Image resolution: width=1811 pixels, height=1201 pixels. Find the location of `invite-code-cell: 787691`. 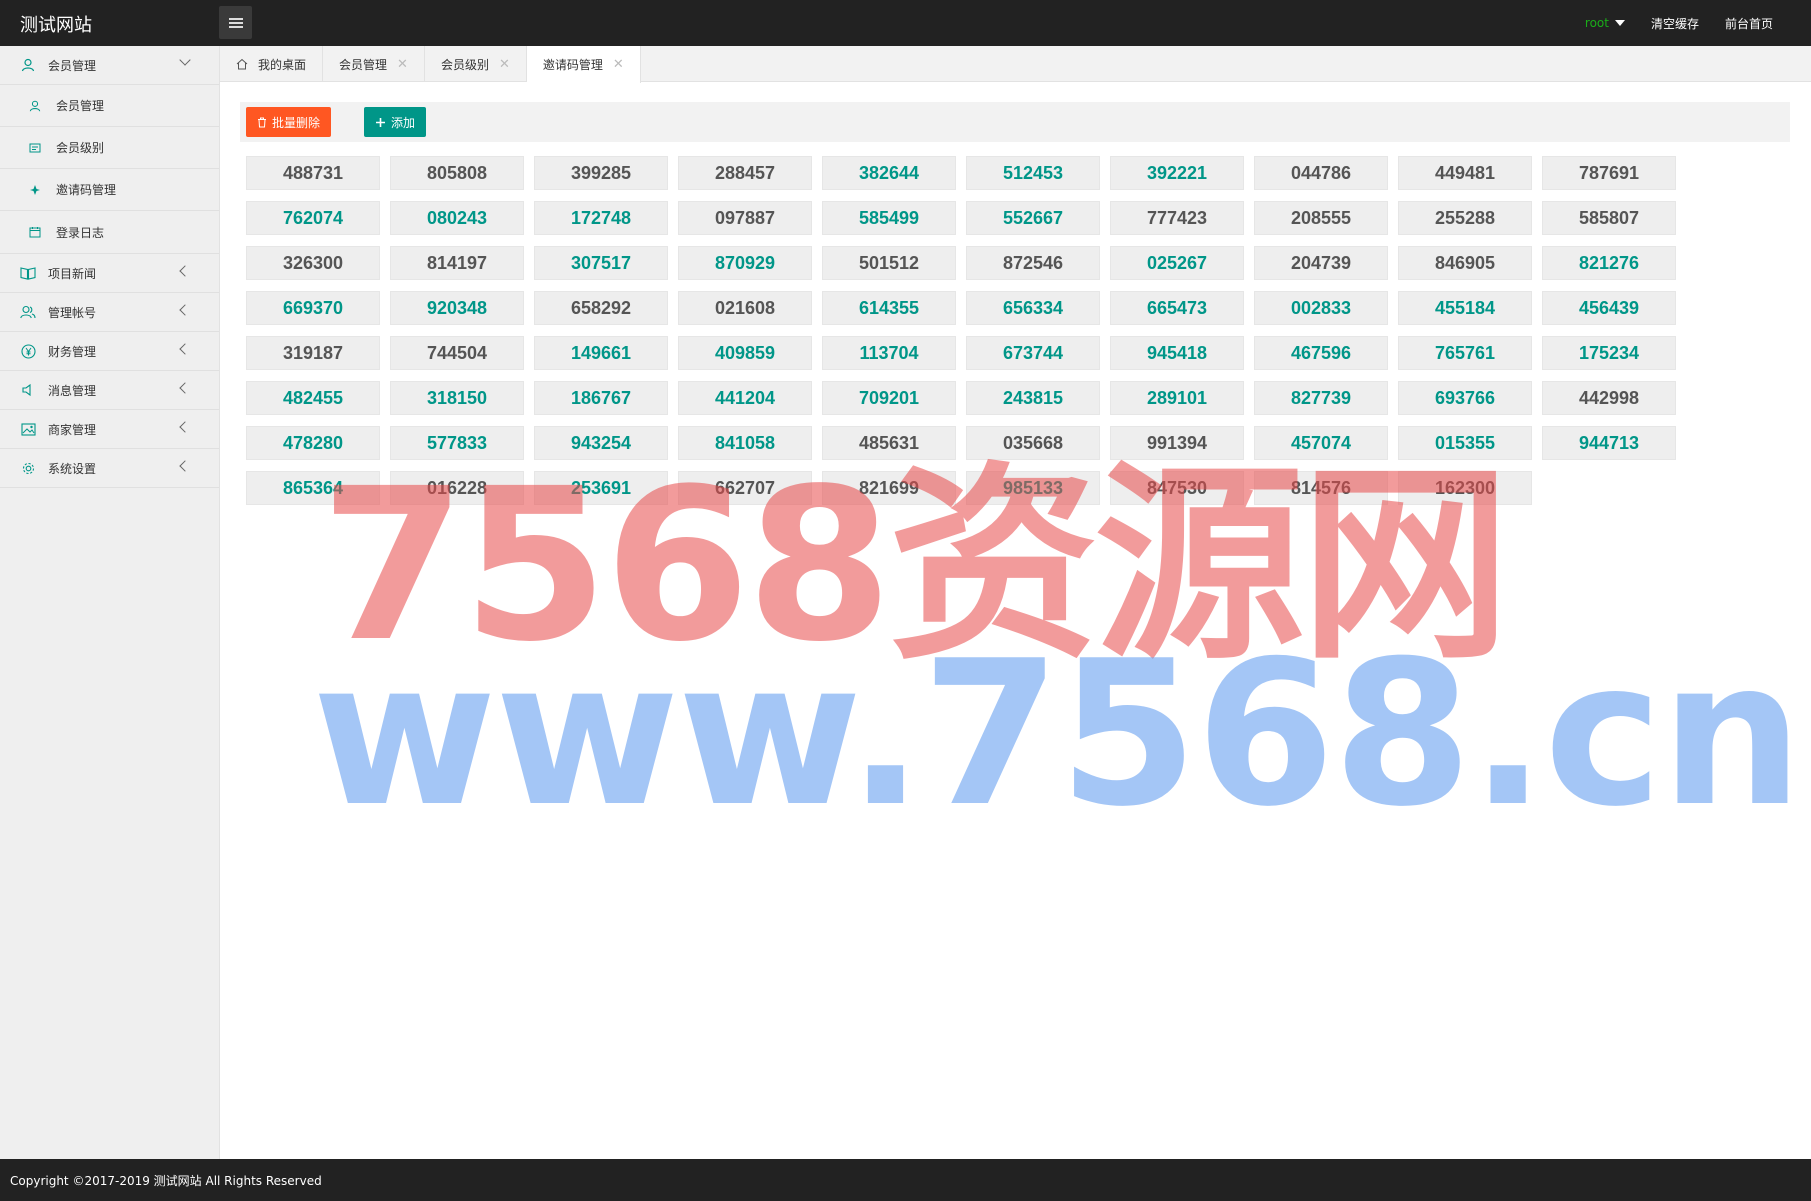

invite-code-cell: 787691 is located at coordinates (1609, 173).